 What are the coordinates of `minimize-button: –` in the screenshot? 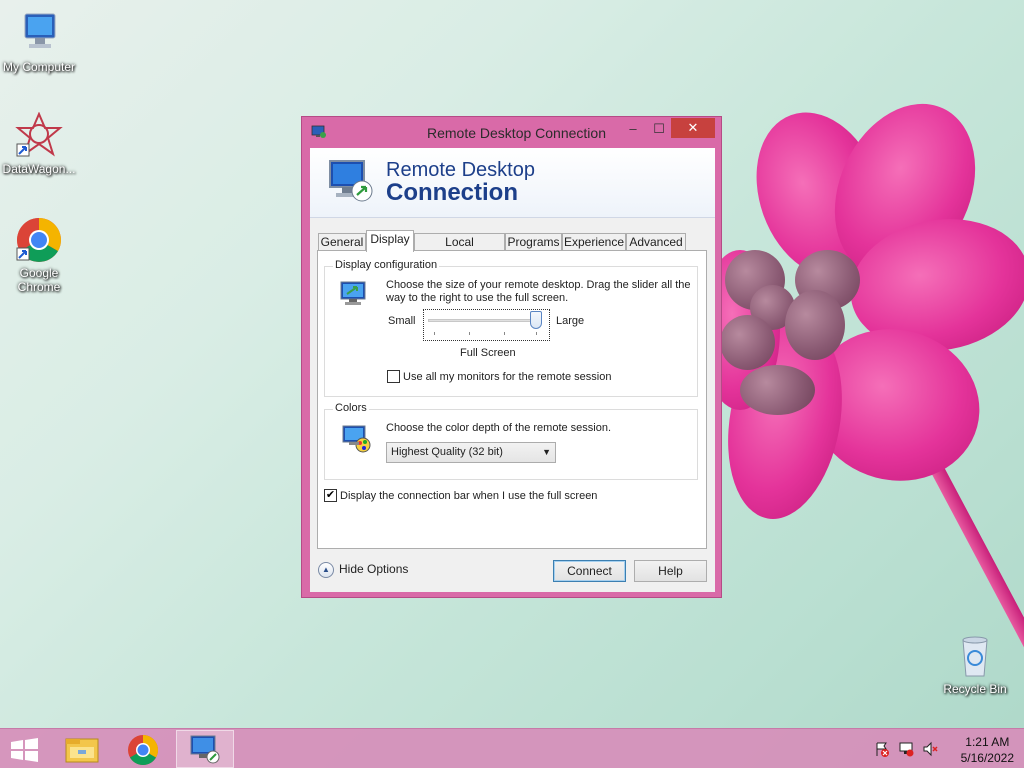 It's located at (633, 129).